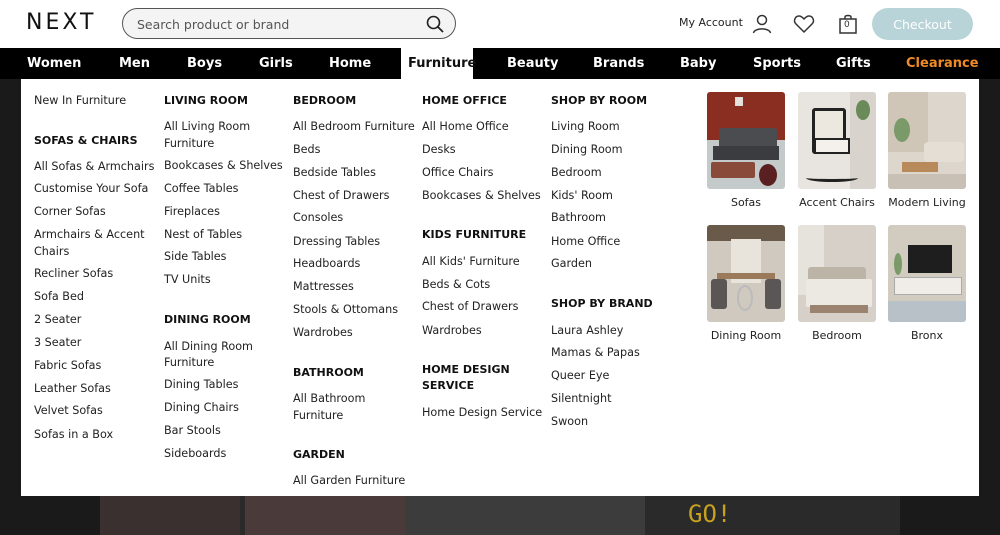 The image size is (1000, 535). I want to click on menu-heading: SHOP BY ROOM, so click(599, 100).